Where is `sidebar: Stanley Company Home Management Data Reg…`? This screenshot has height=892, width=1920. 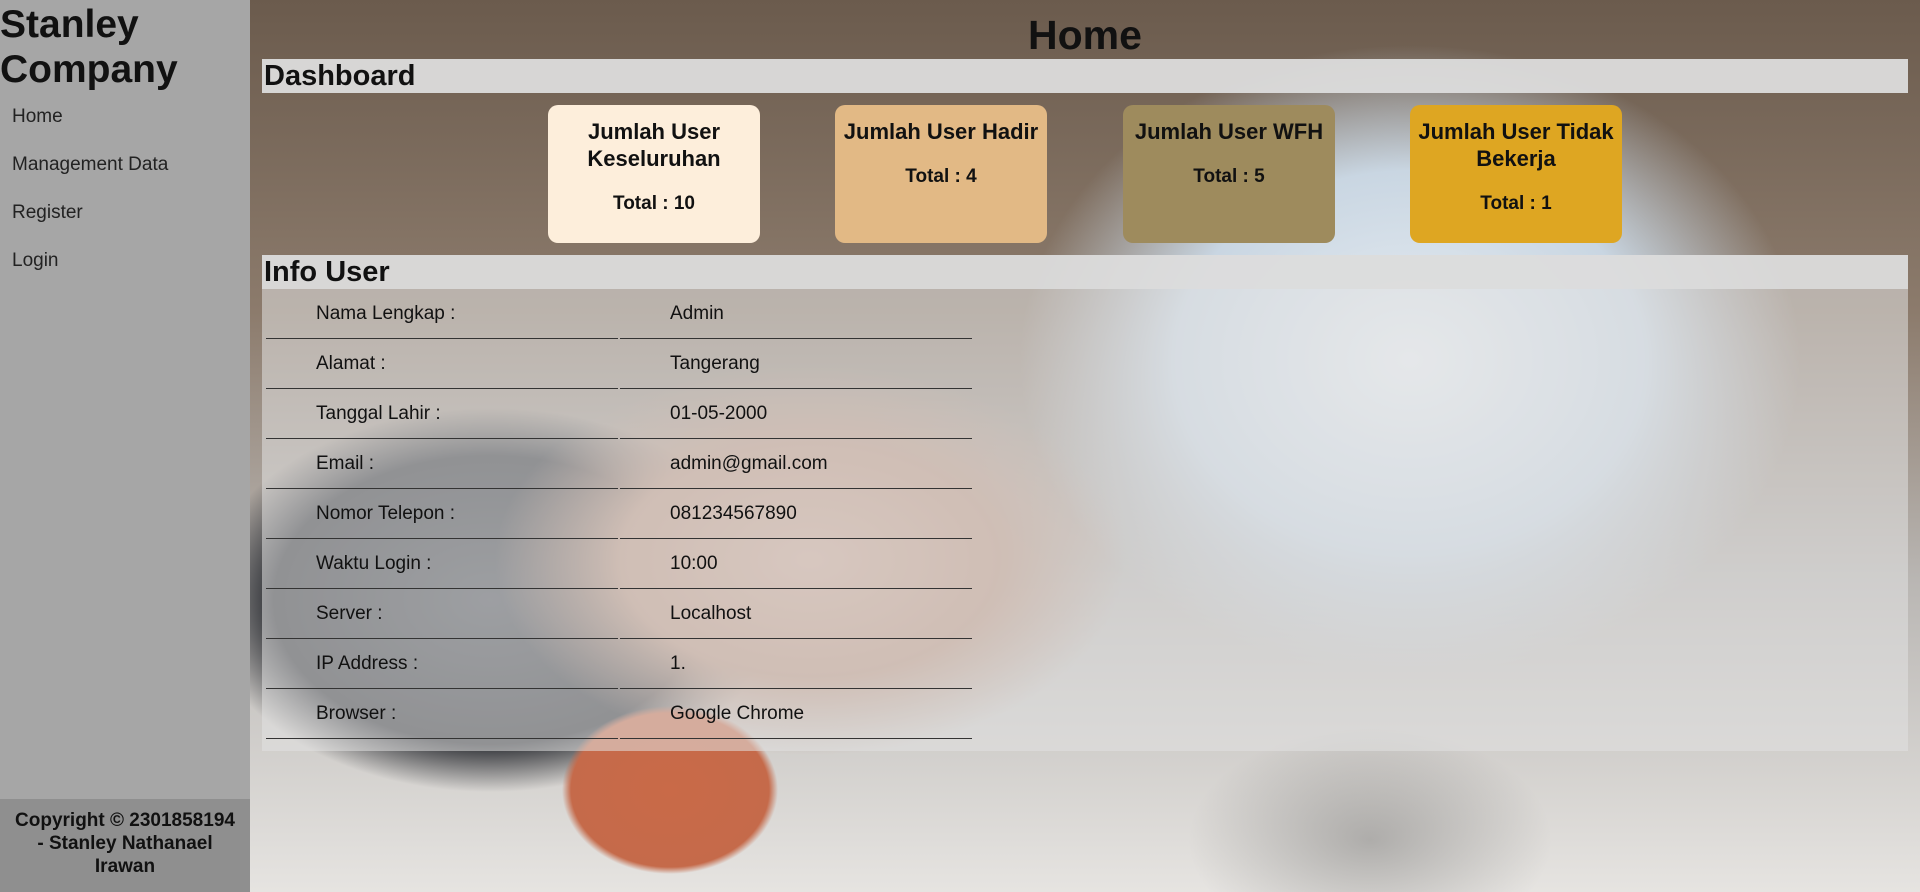
sidebar: Stanley Company Home Management Data Reg… is located at coordinates (125, 446).